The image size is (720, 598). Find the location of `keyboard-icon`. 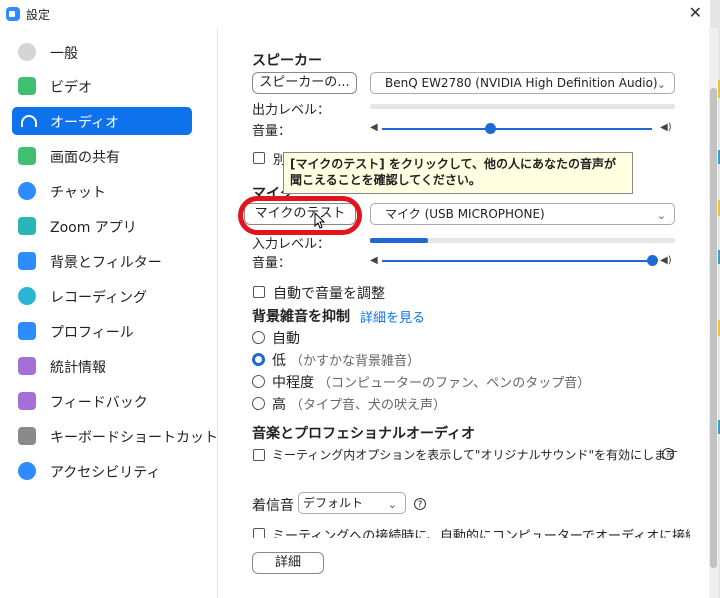

keyboard-icon is located at coordinates (27, 436).